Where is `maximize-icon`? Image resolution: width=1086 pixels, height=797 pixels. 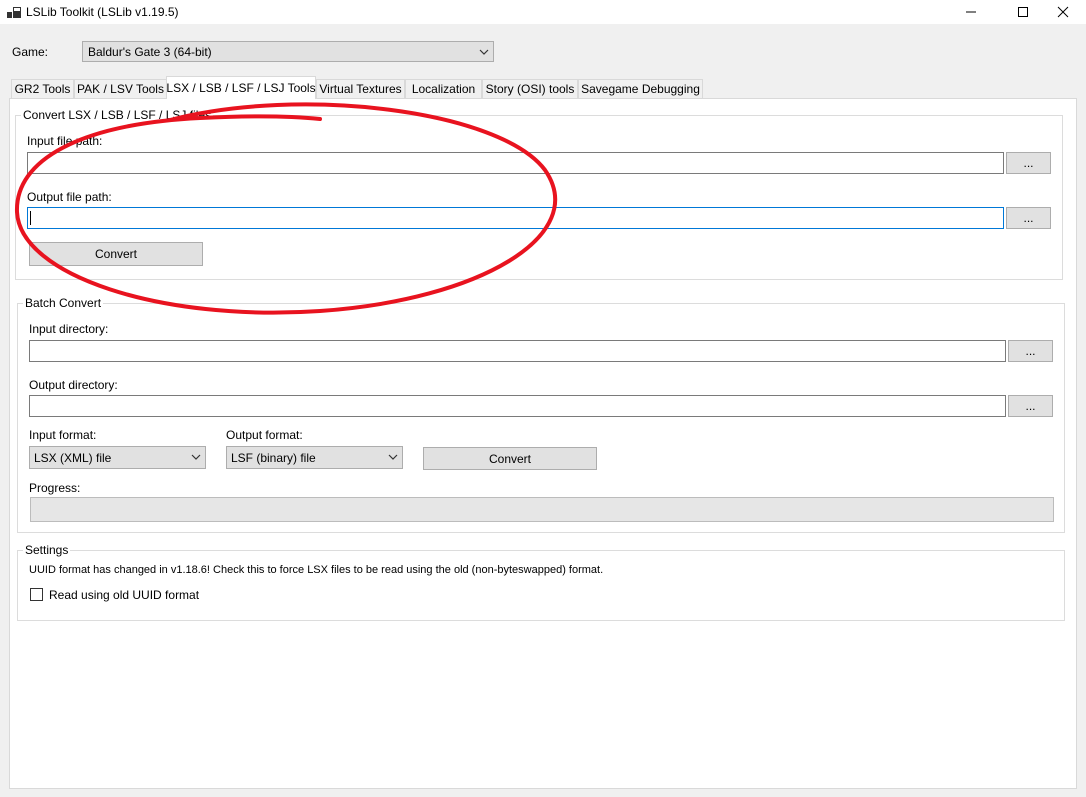
maximize-icon is located at coordinates (1023, 12).